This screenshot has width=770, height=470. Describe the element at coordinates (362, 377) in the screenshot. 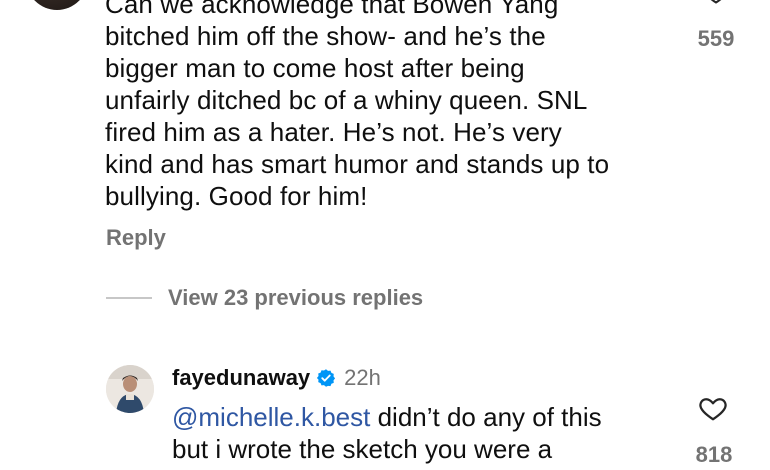

I see `reply-timestamp: 22h` at that location.